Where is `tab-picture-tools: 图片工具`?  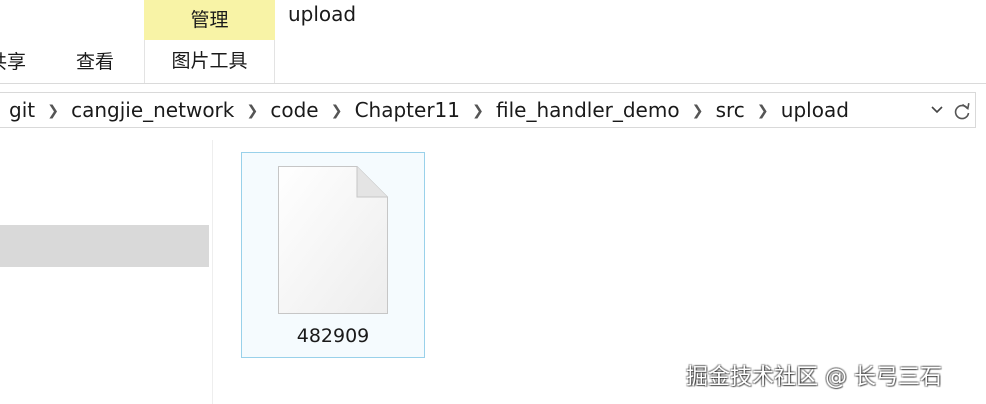 tab-picture-tools: 图片工具 is located at coordinates (209, 62).